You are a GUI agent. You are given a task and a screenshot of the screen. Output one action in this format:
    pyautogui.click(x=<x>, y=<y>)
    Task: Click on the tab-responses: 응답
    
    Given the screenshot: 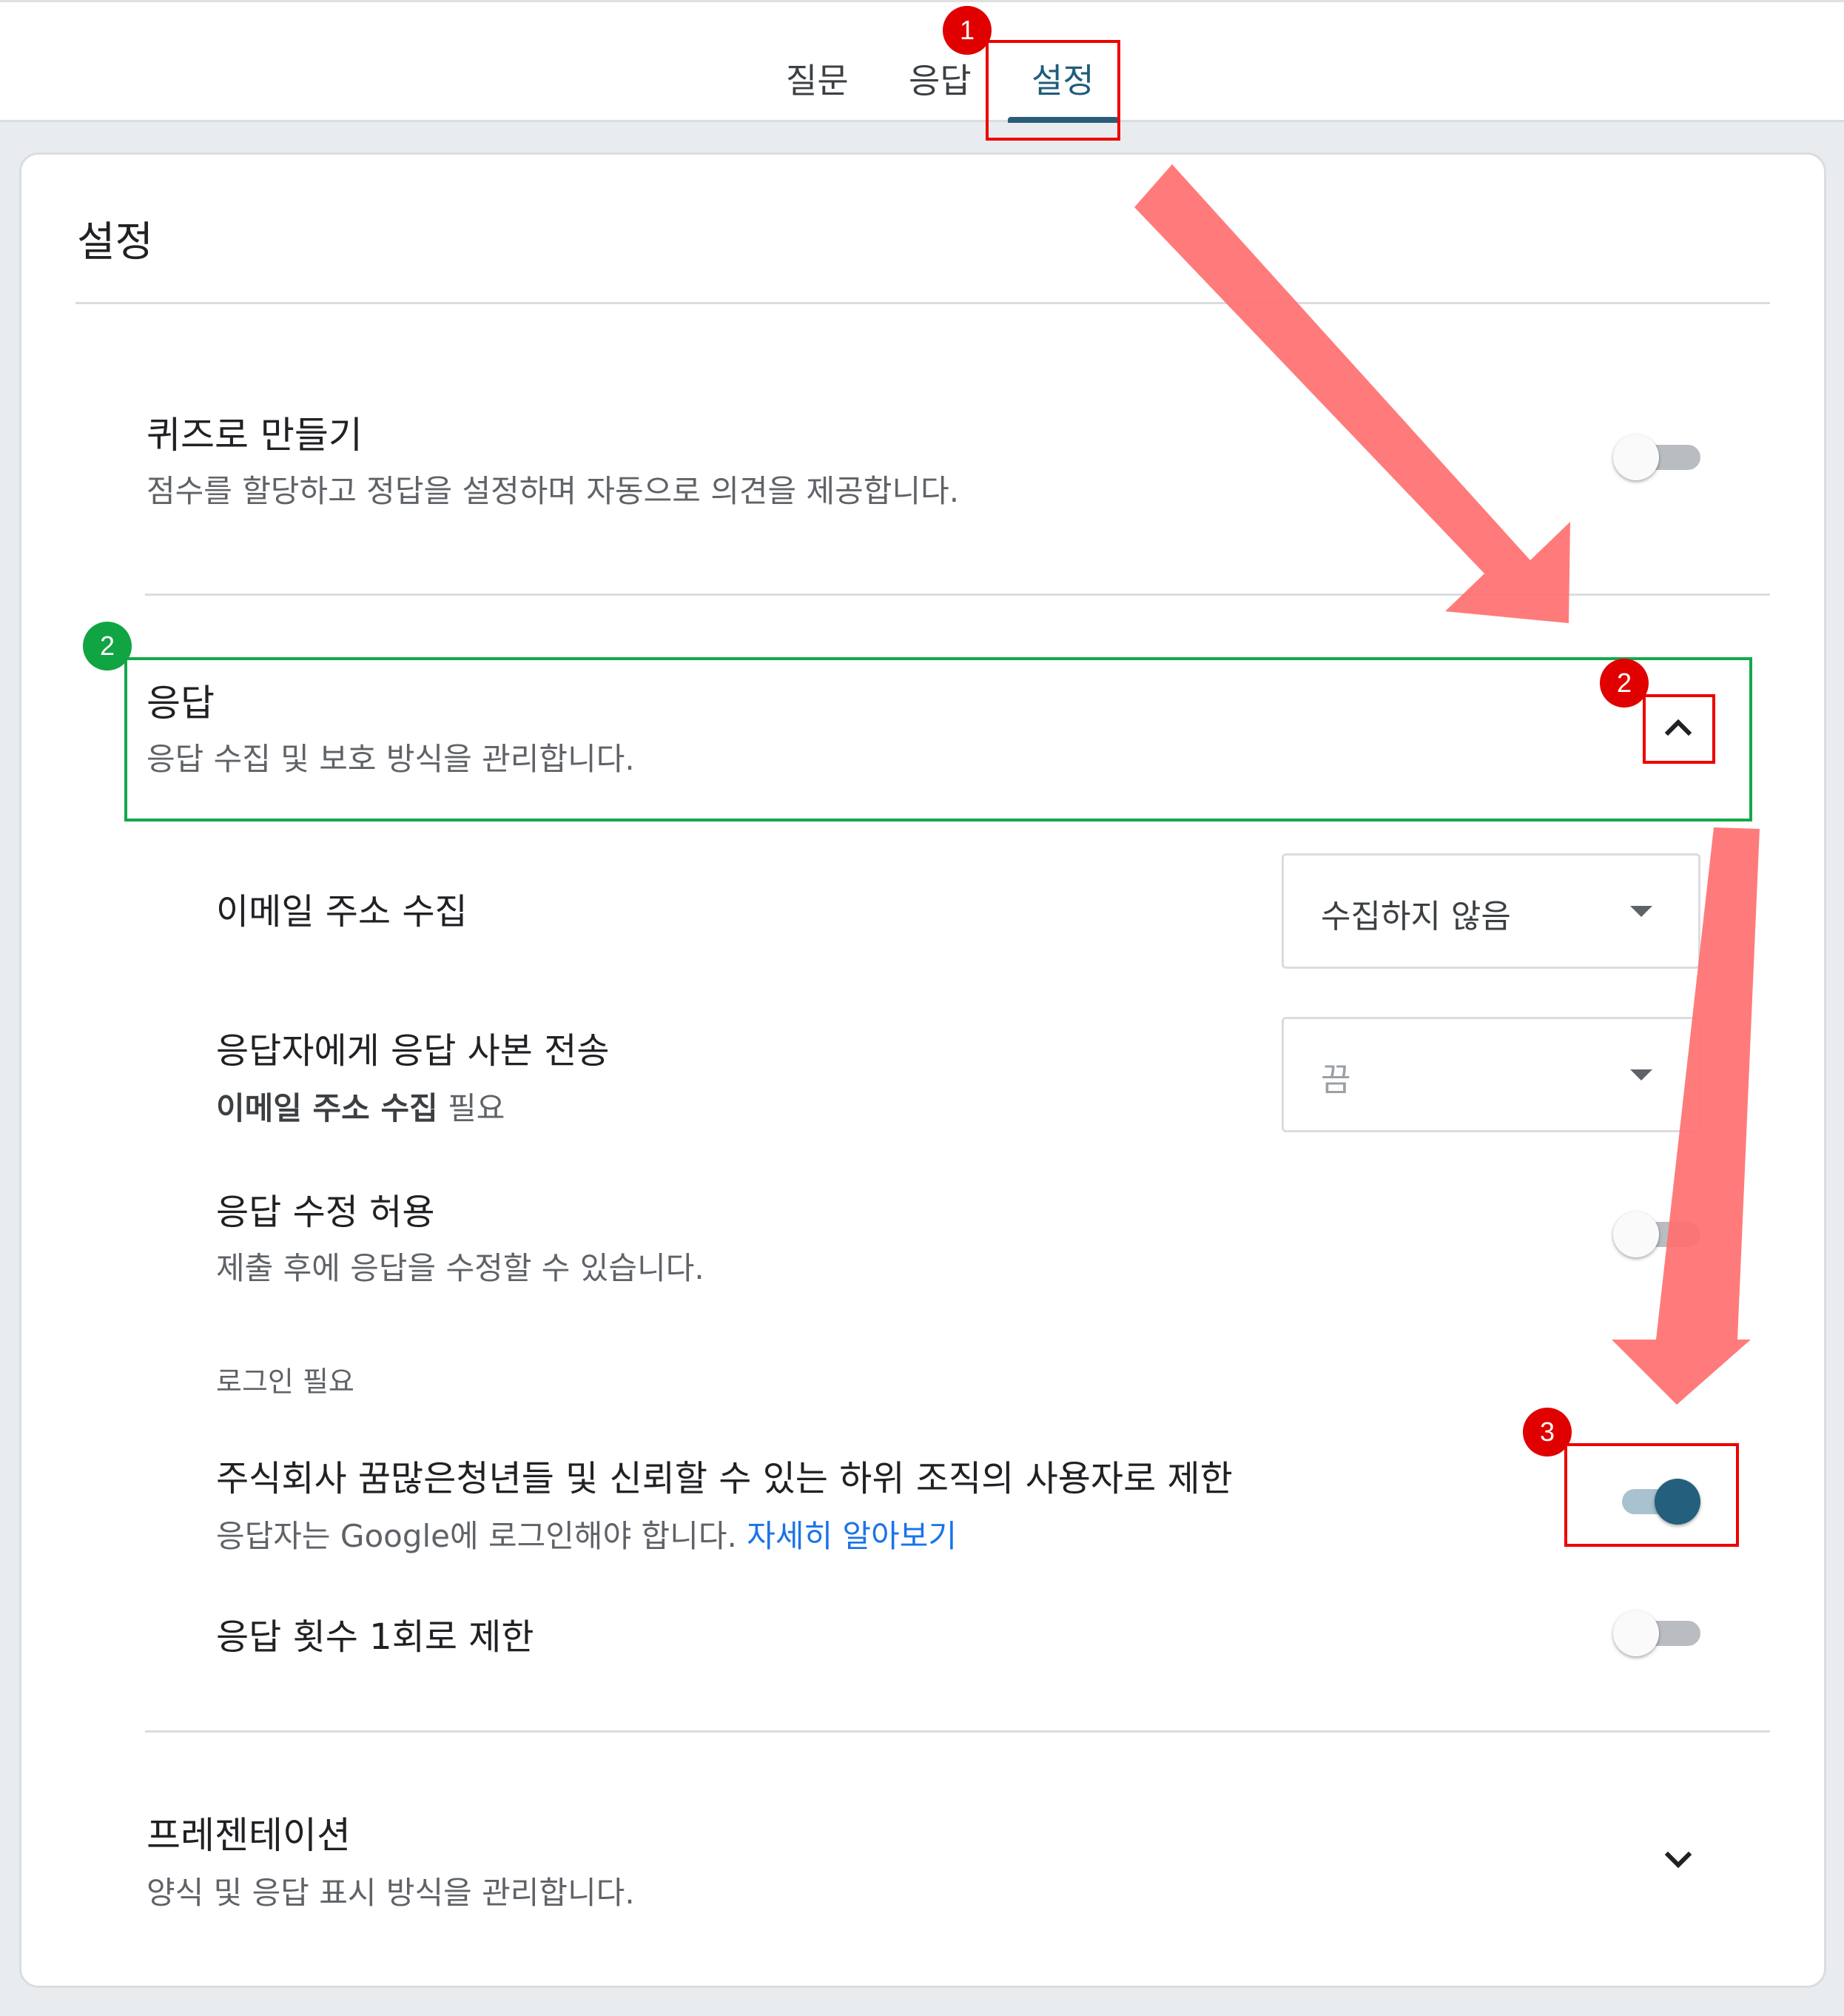 What is the action you would take?
    pyautogui.click(x=941, y=79)
    